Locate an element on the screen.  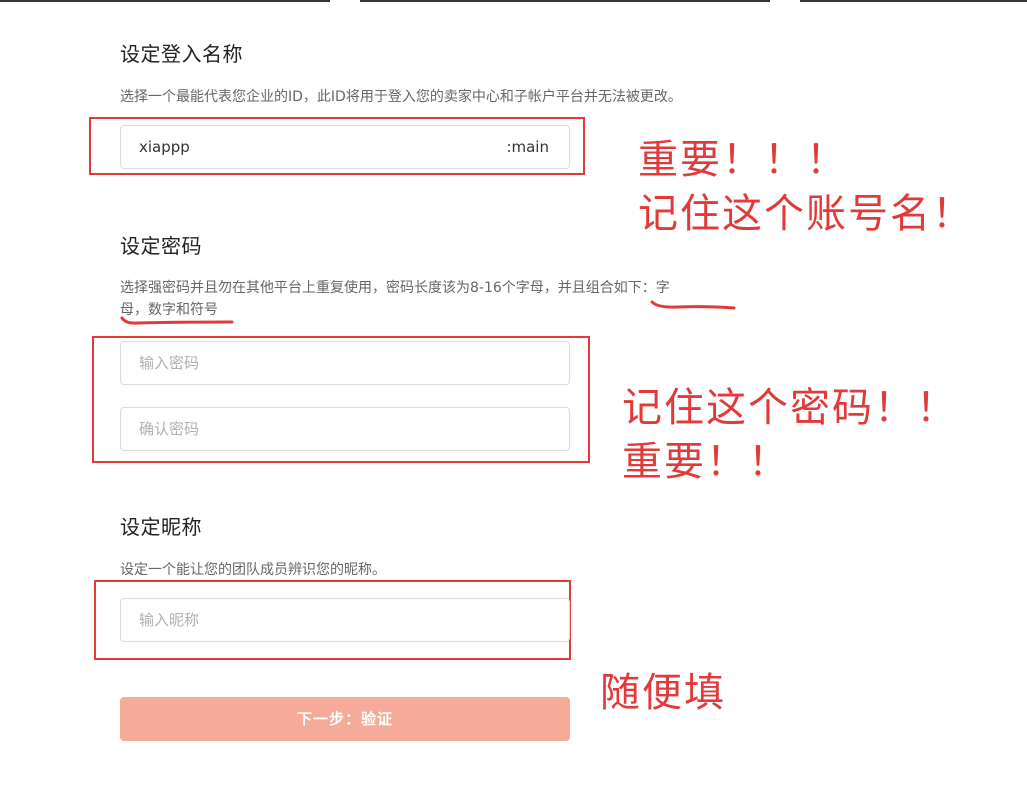
username-input: xiappp :main is located at coordinates (345, 147).